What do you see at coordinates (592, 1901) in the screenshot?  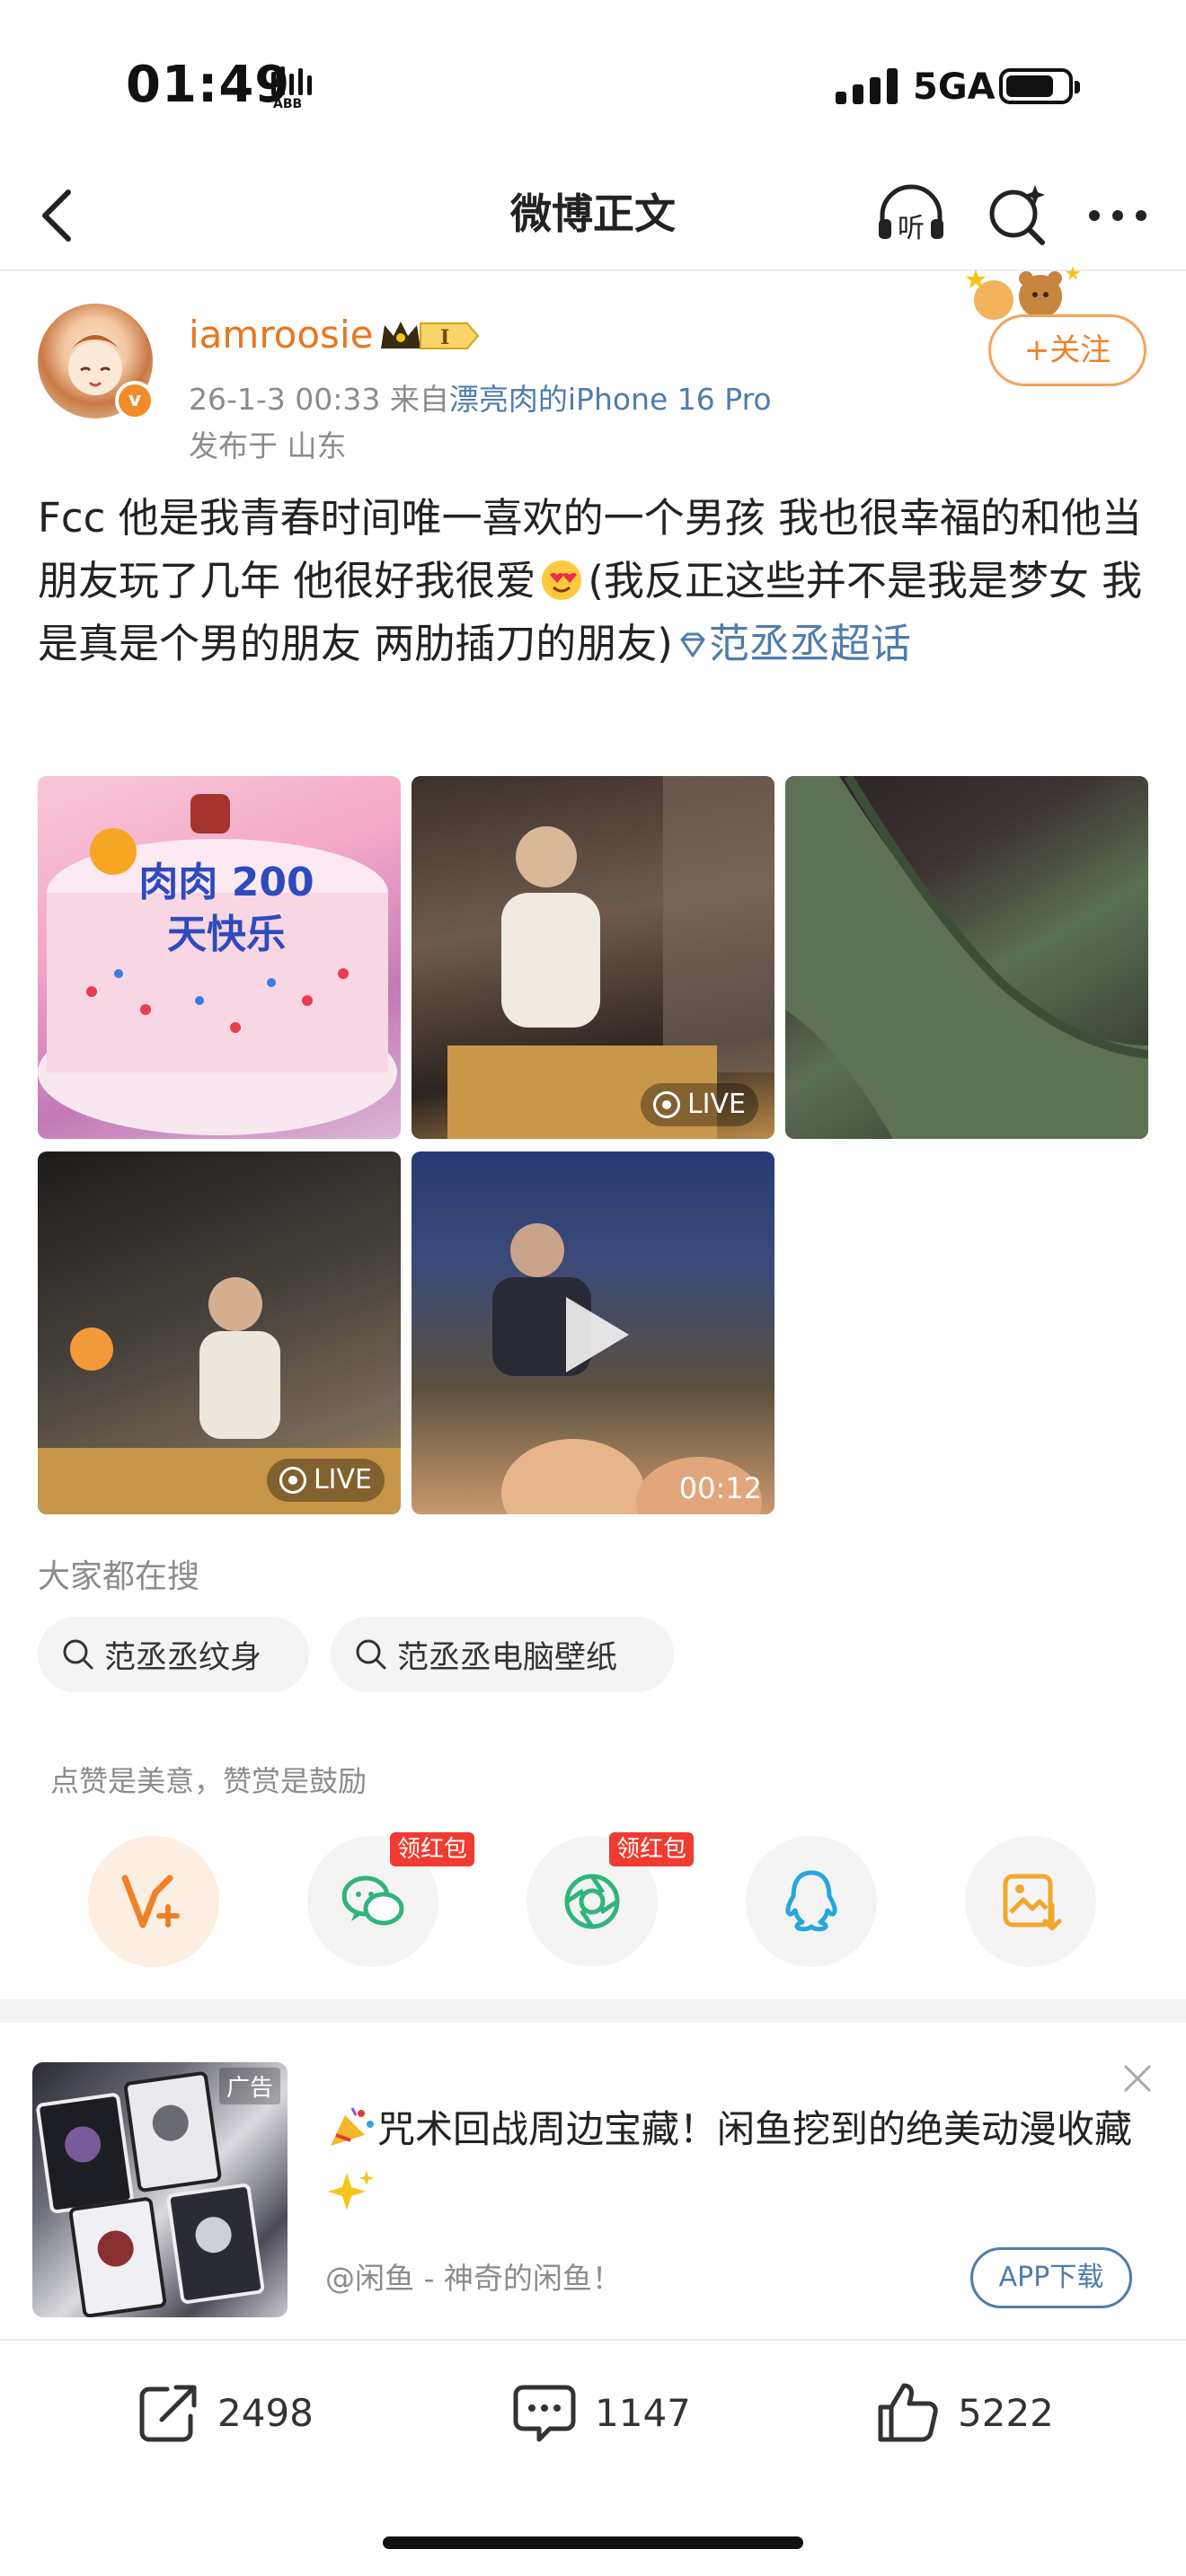 I see `moments-icon` at bounding box center [592, 1901].